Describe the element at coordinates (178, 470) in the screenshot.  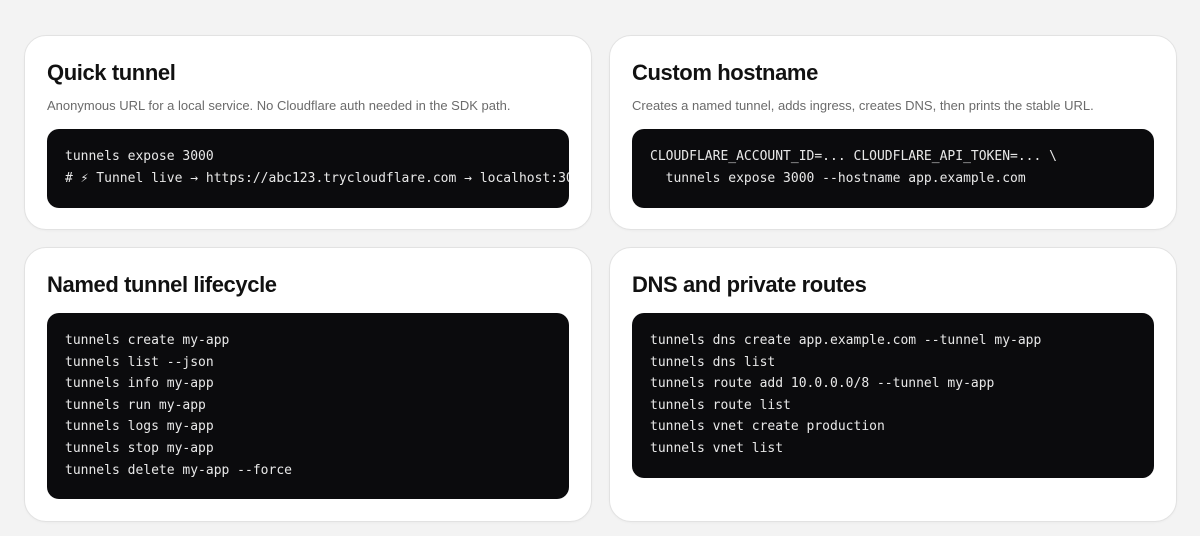
I see `code-line: tunnels delete my-app --force` at that location.